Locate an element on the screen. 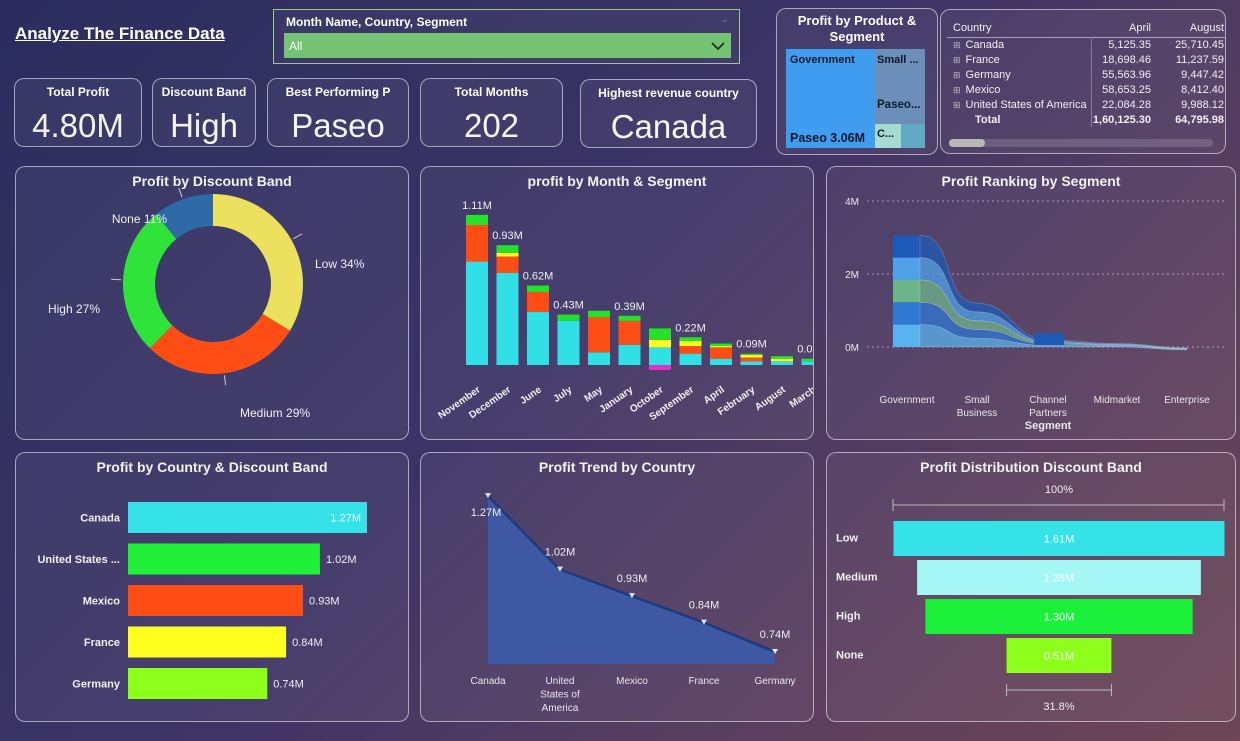 The image size is (1240, 741). slice-label: Low 34% is located at coordinates (340, 264).